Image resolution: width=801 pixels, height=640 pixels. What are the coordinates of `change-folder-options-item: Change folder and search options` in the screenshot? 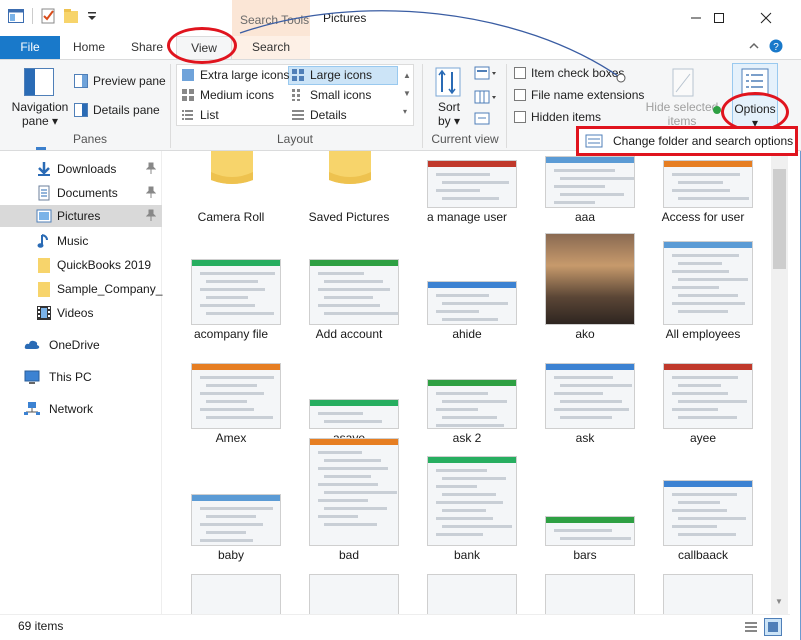 It's located at (703, 141).